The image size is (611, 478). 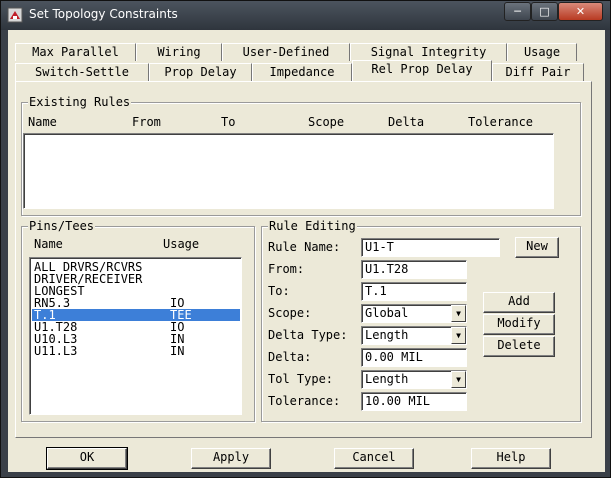 I want to click on to-input: T.1, so click(x=414, y=291).